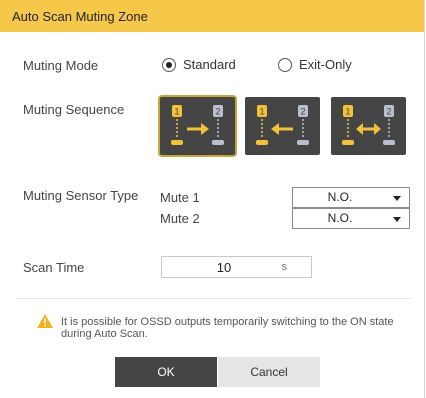 The width and height of the screenshot is (426, 398). I want to click on scan-time-input: 10 s, so click(236, 267).